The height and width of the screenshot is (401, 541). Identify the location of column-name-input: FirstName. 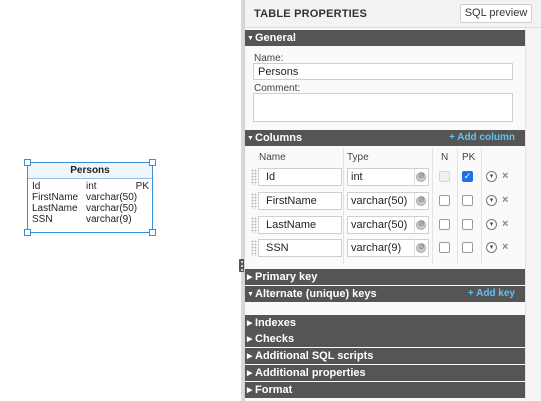
(300, 201).